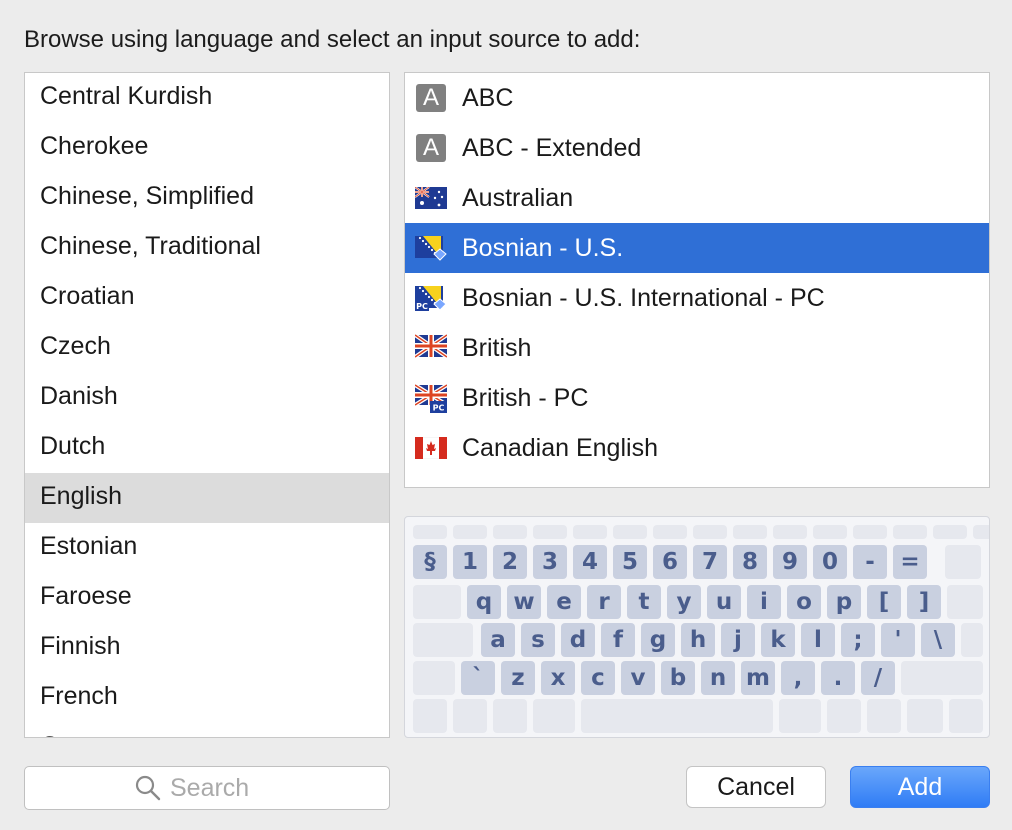 The image size is (1012, 830). What do you see at coordinates (498, 640) in the screenshot?
I see `keyboard-key: a` at bounding box center [498, 640].